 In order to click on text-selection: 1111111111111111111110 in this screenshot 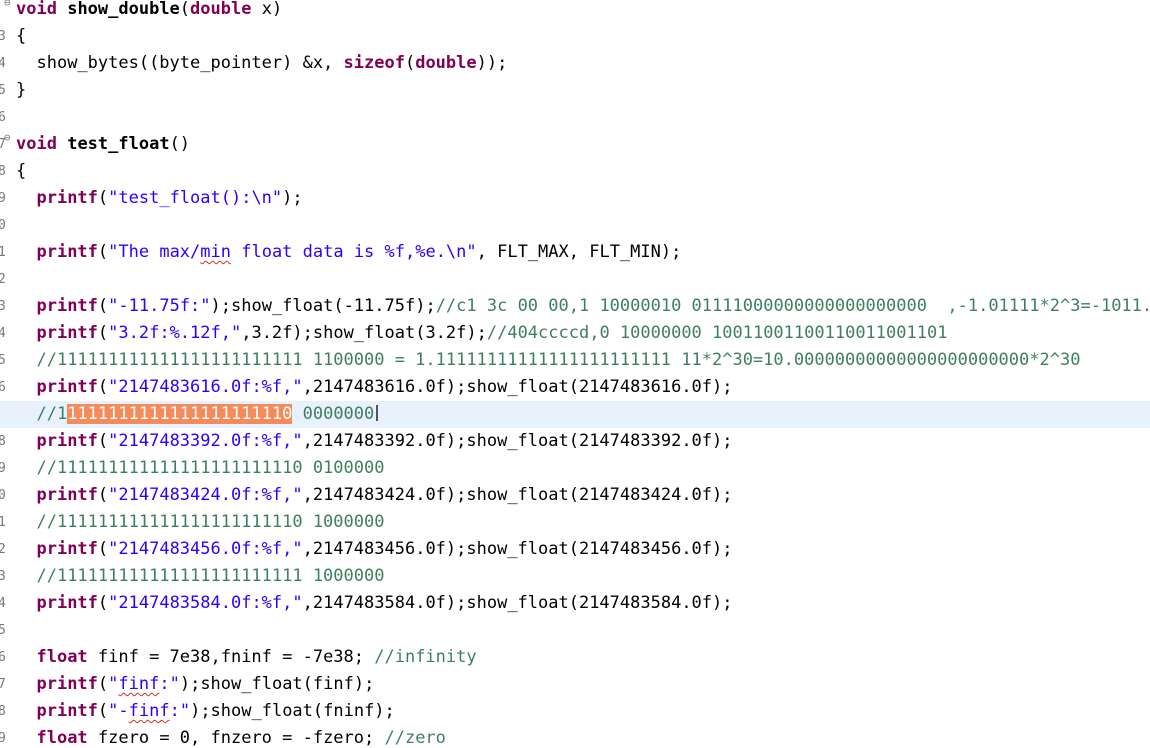, I will do `click(180, 414)`.